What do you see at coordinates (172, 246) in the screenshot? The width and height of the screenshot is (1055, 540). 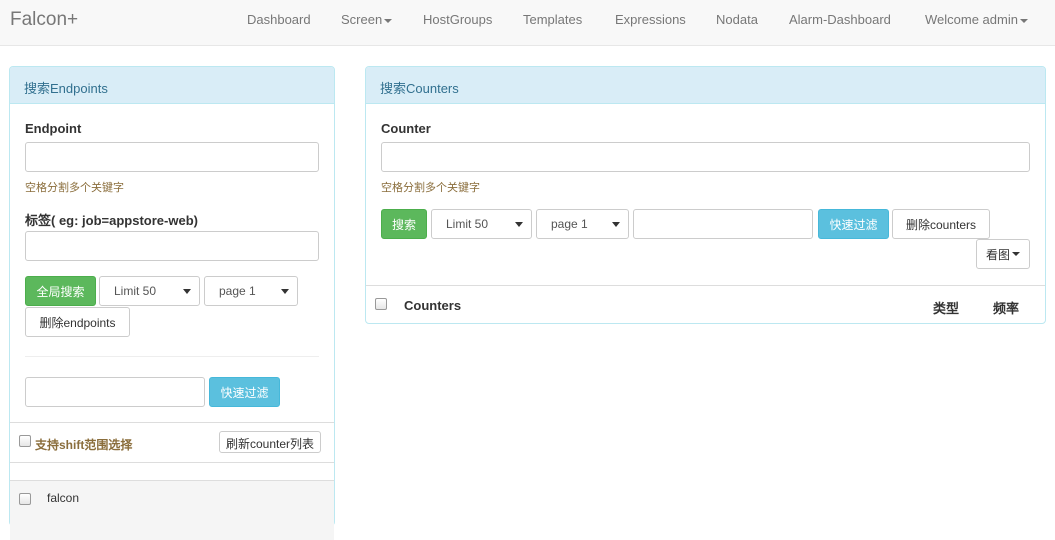 I see `tag-input` at bounding box center [172, 246].